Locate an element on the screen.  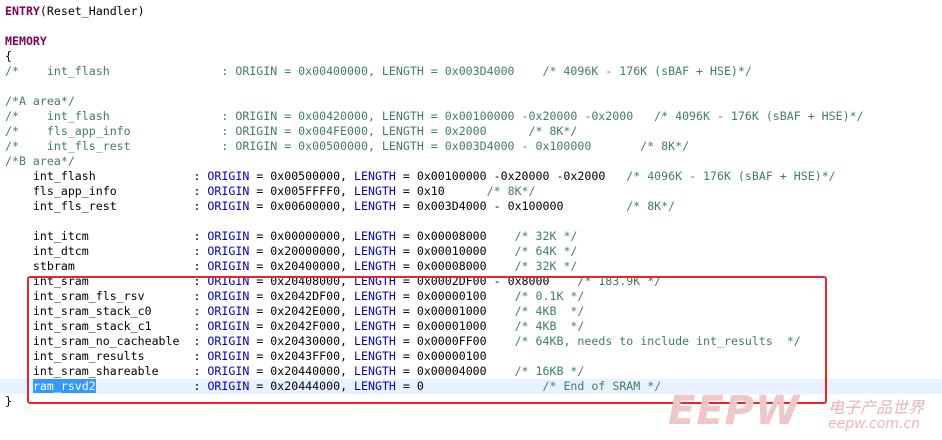
code-token: = 0x20400000, is located at coordinates (302, 266).